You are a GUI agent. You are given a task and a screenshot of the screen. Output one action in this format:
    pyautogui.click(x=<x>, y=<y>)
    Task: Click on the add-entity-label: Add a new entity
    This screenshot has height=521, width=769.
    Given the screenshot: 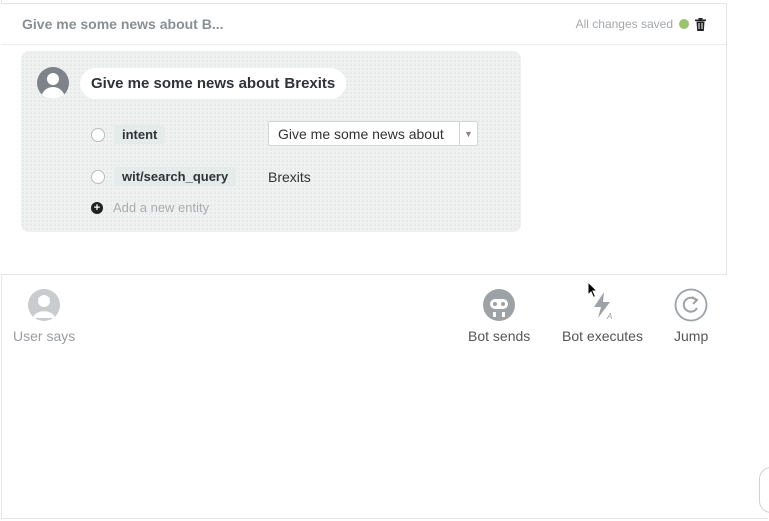 What is the action you would take?
    pyautogui.click(x=161, y=207)
    